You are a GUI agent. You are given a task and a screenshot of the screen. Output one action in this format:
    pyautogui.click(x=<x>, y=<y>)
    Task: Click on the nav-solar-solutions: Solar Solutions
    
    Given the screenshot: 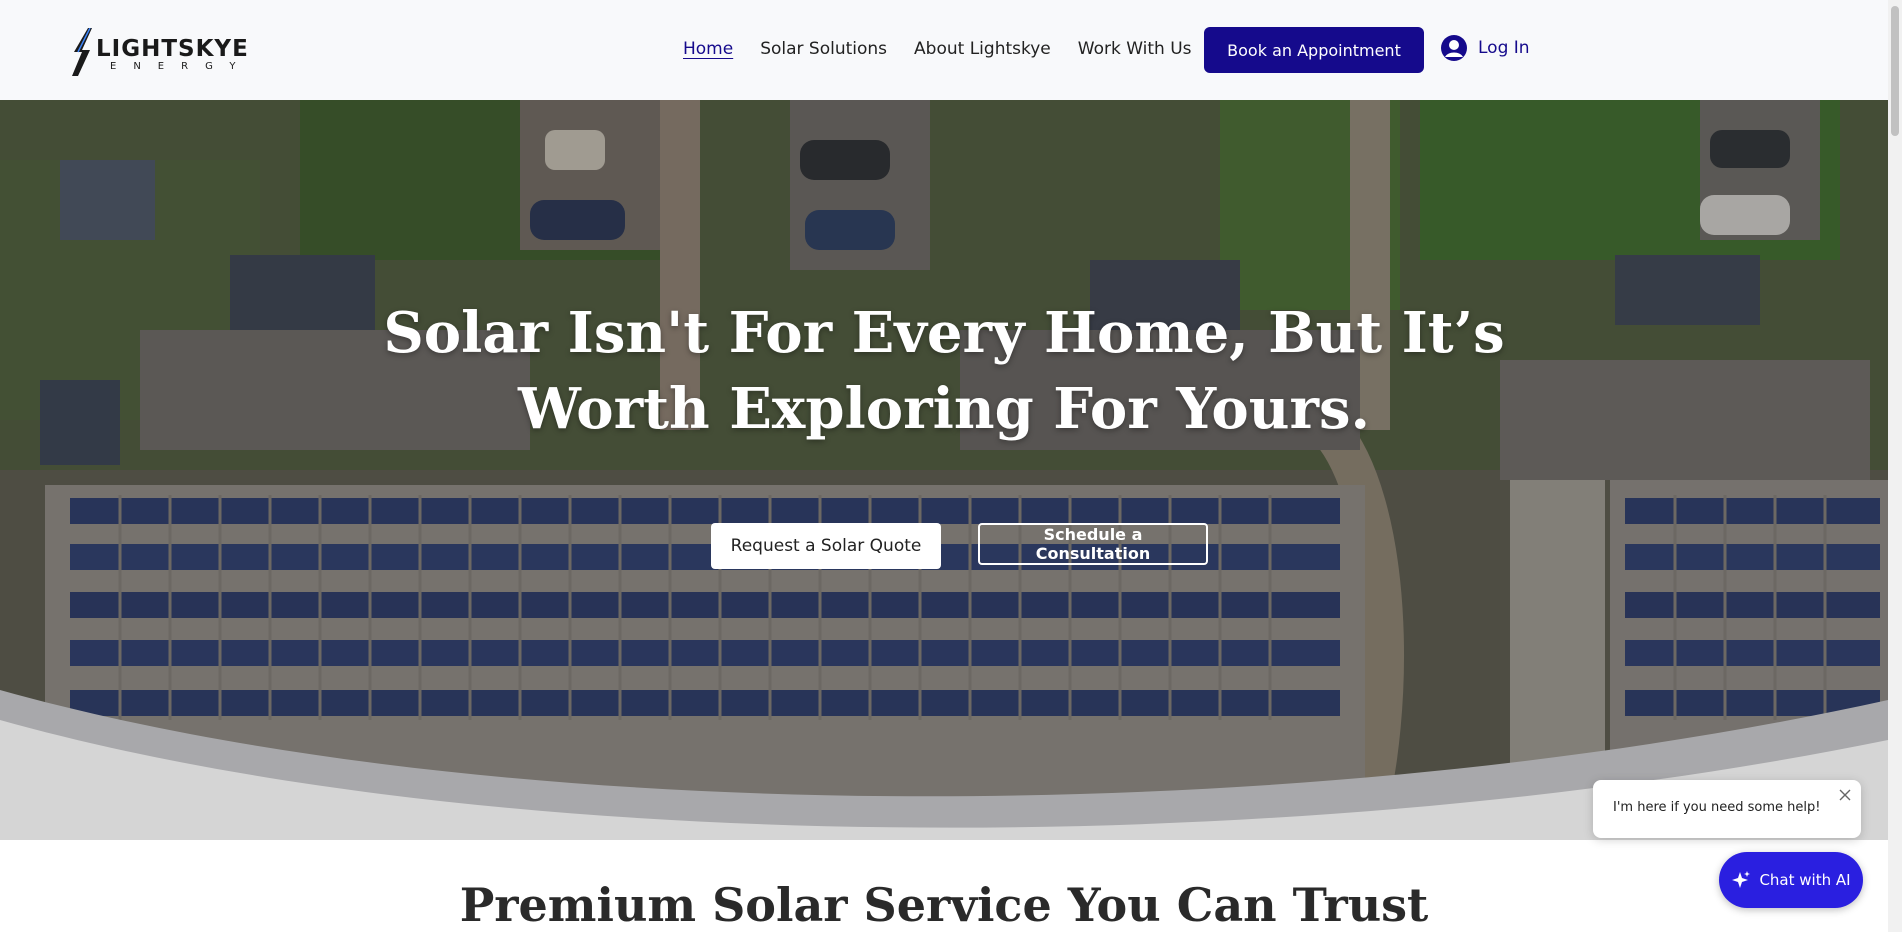 What is the action you would take?
    pyautogui.click(x=823, y=49)
    